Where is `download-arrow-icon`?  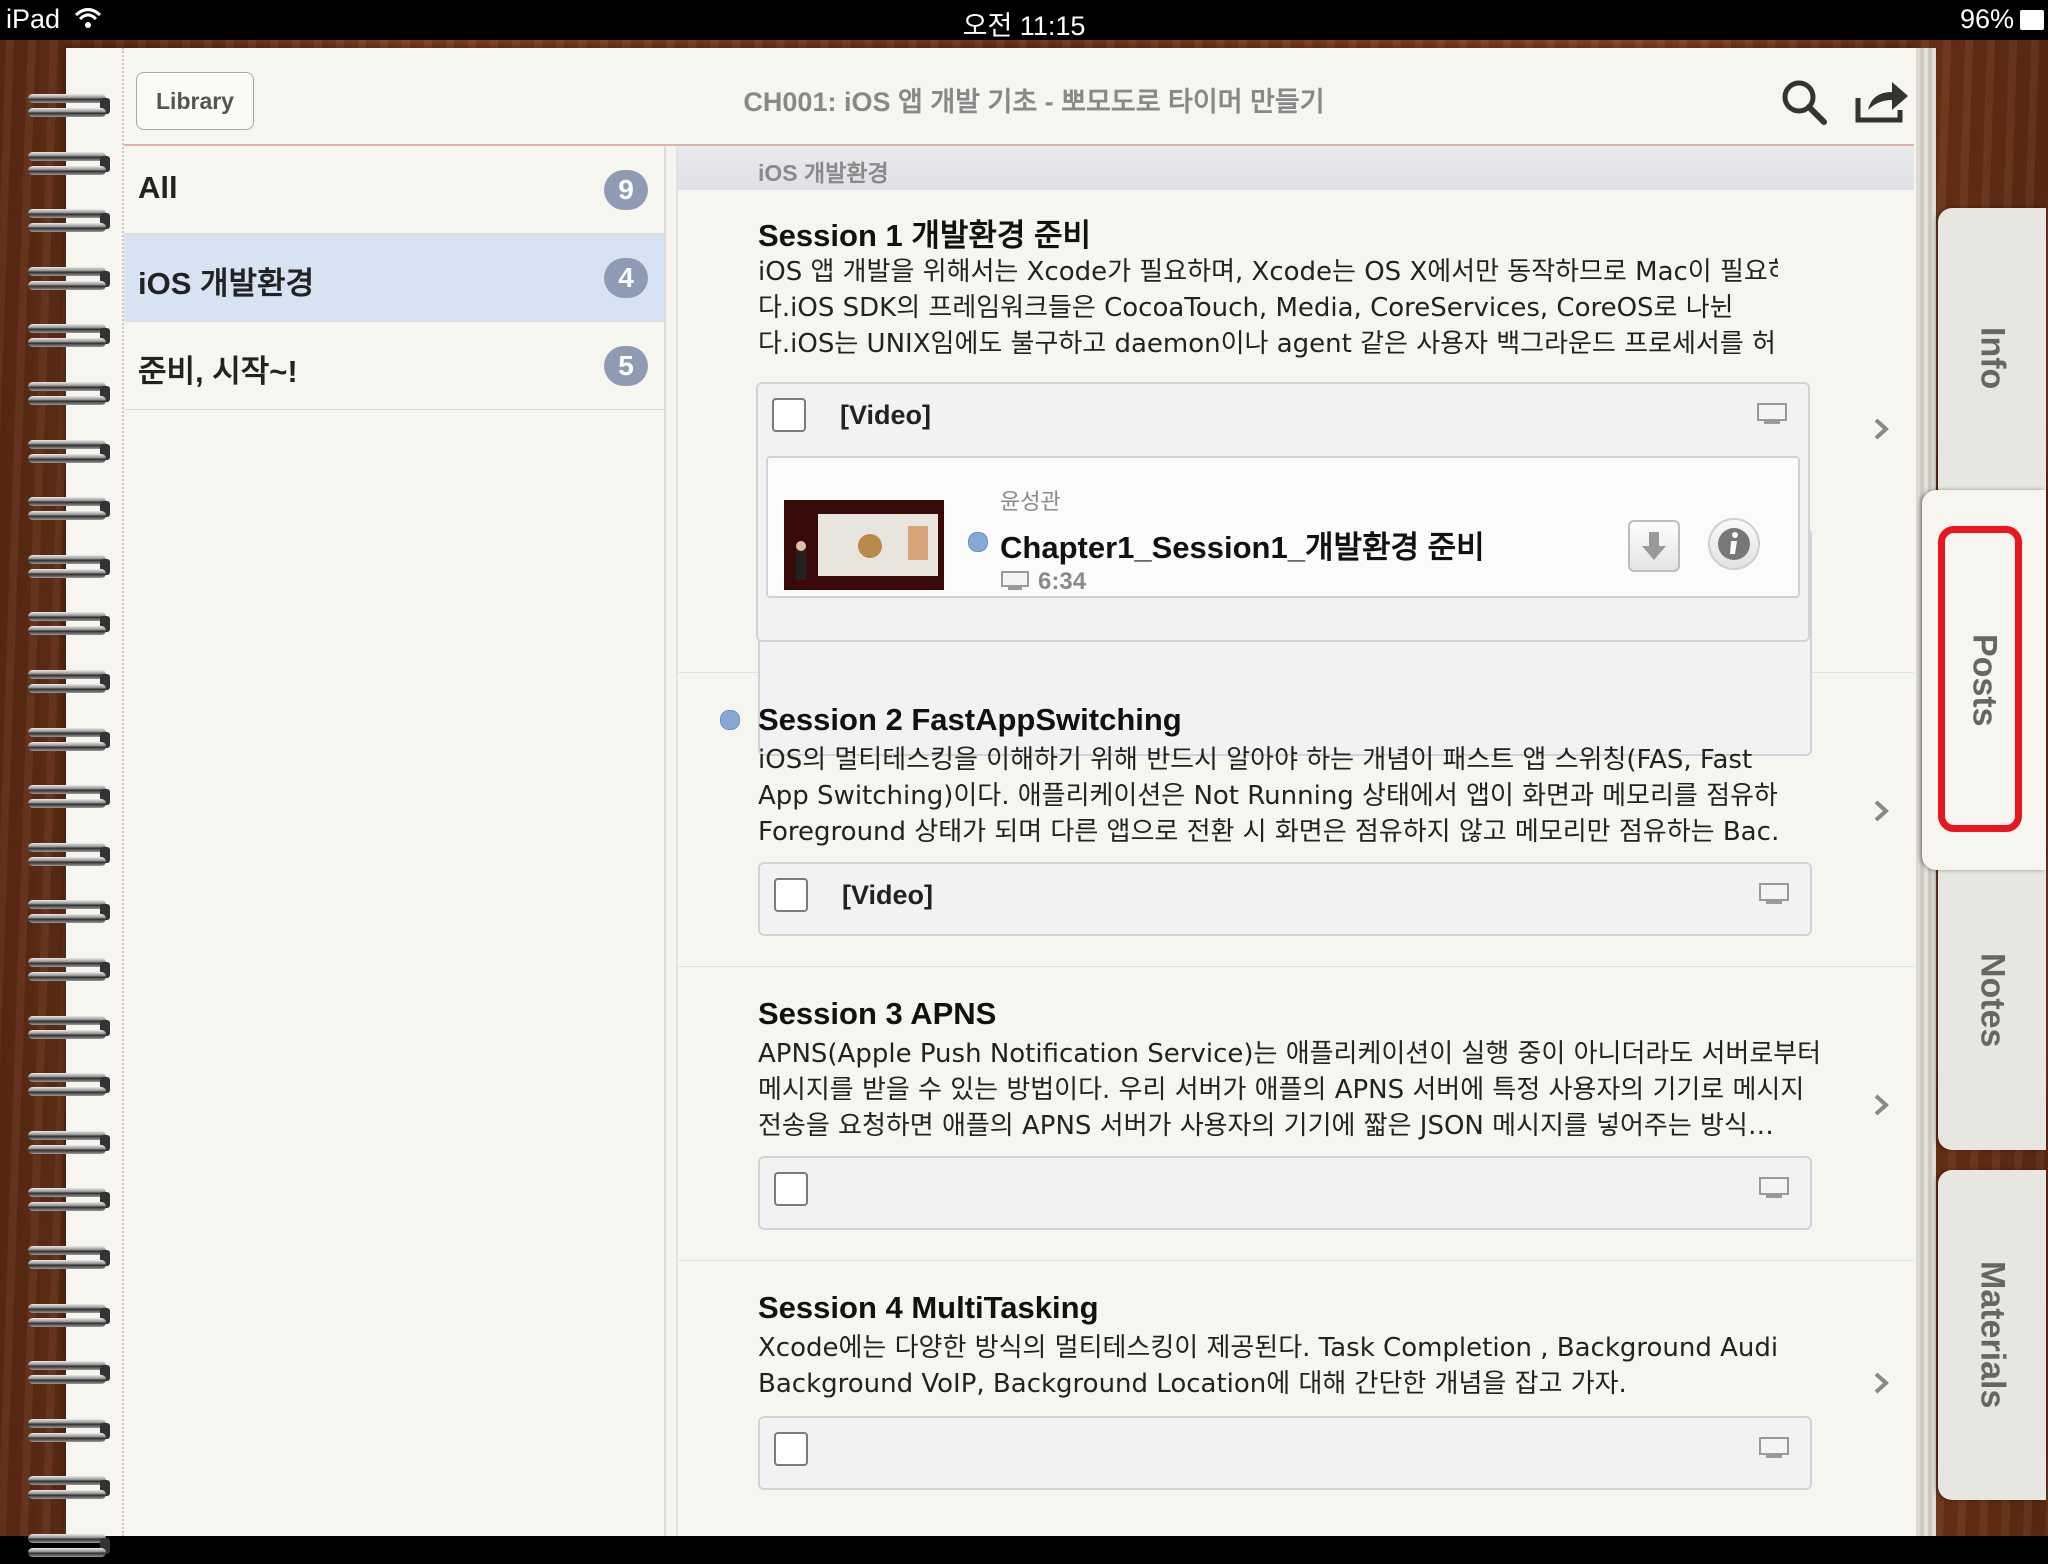
download-arrow-icon is located at coordinates (1654, 546).